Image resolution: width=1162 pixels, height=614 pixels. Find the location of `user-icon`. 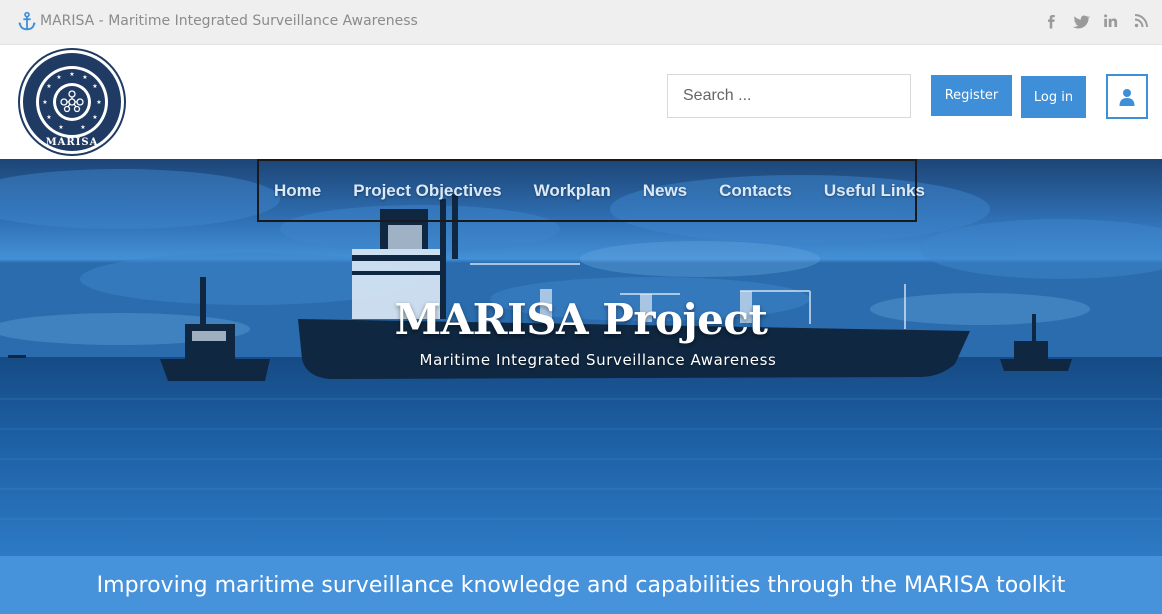

user-icon is located at coordinates (1127, 97).